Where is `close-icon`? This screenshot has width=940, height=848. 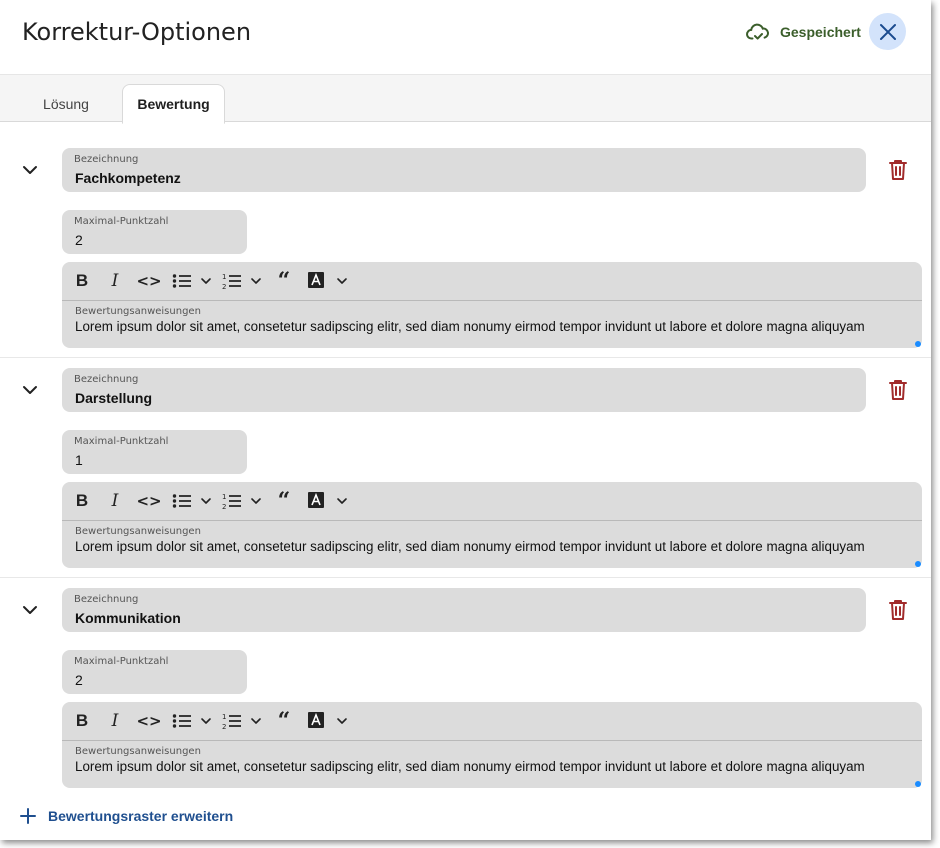 close-icon is located at coordinates (887, 31).